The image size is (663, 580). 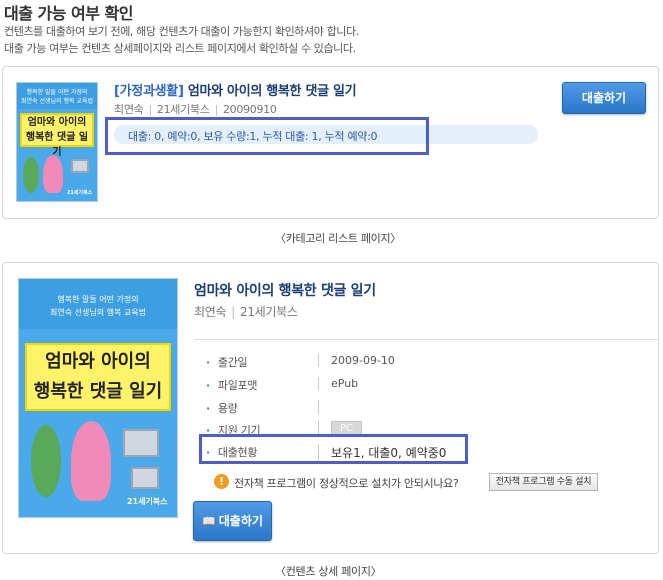 I want to click on warning-icon: !, so click(x=221, y=481).